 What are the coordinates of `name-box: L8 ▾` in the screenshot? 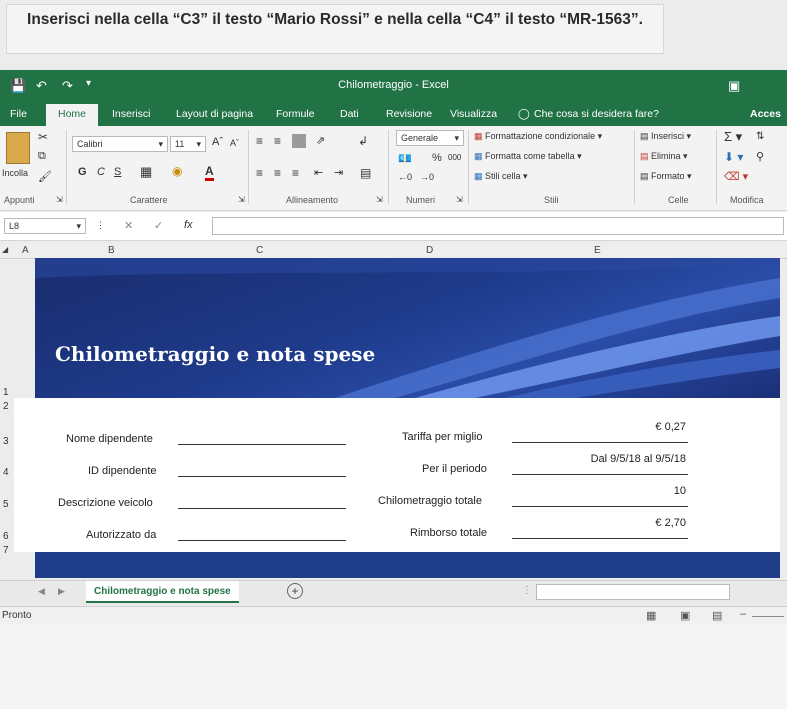 It's located at (45, 226).